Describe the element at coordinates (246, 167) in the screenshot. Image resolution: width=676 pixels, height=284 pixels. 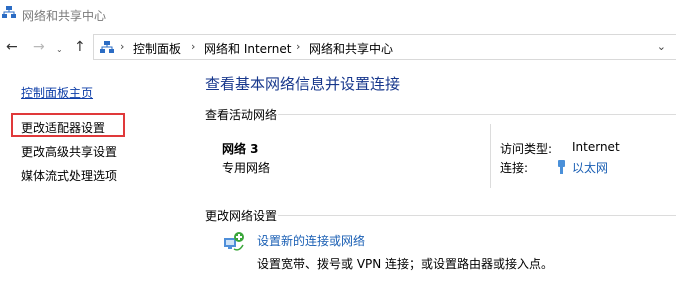
I see `network-type-link: 专用网络` at that location.